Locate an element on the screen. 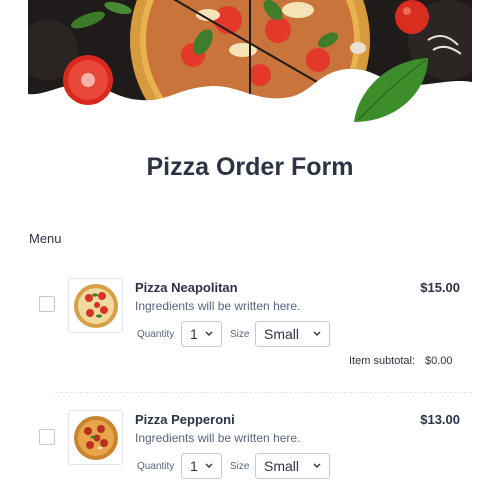 The width and height of the screenshot is (500, 484). page-title: Pizza Order Form is located at coordinates (250, 167).